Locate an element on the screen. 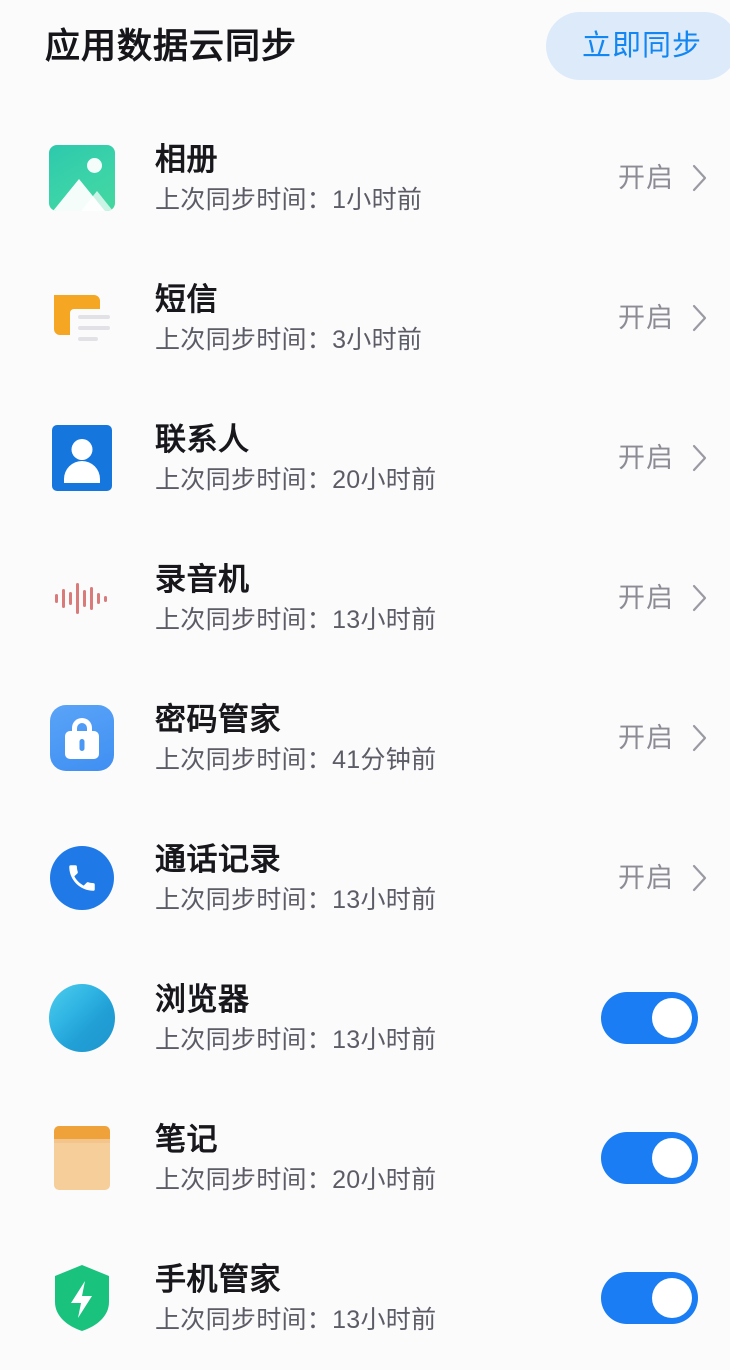 The width and height of the screenshot is (730, 1370). list-item-title: 短信 is located at coordinates (186, 299).